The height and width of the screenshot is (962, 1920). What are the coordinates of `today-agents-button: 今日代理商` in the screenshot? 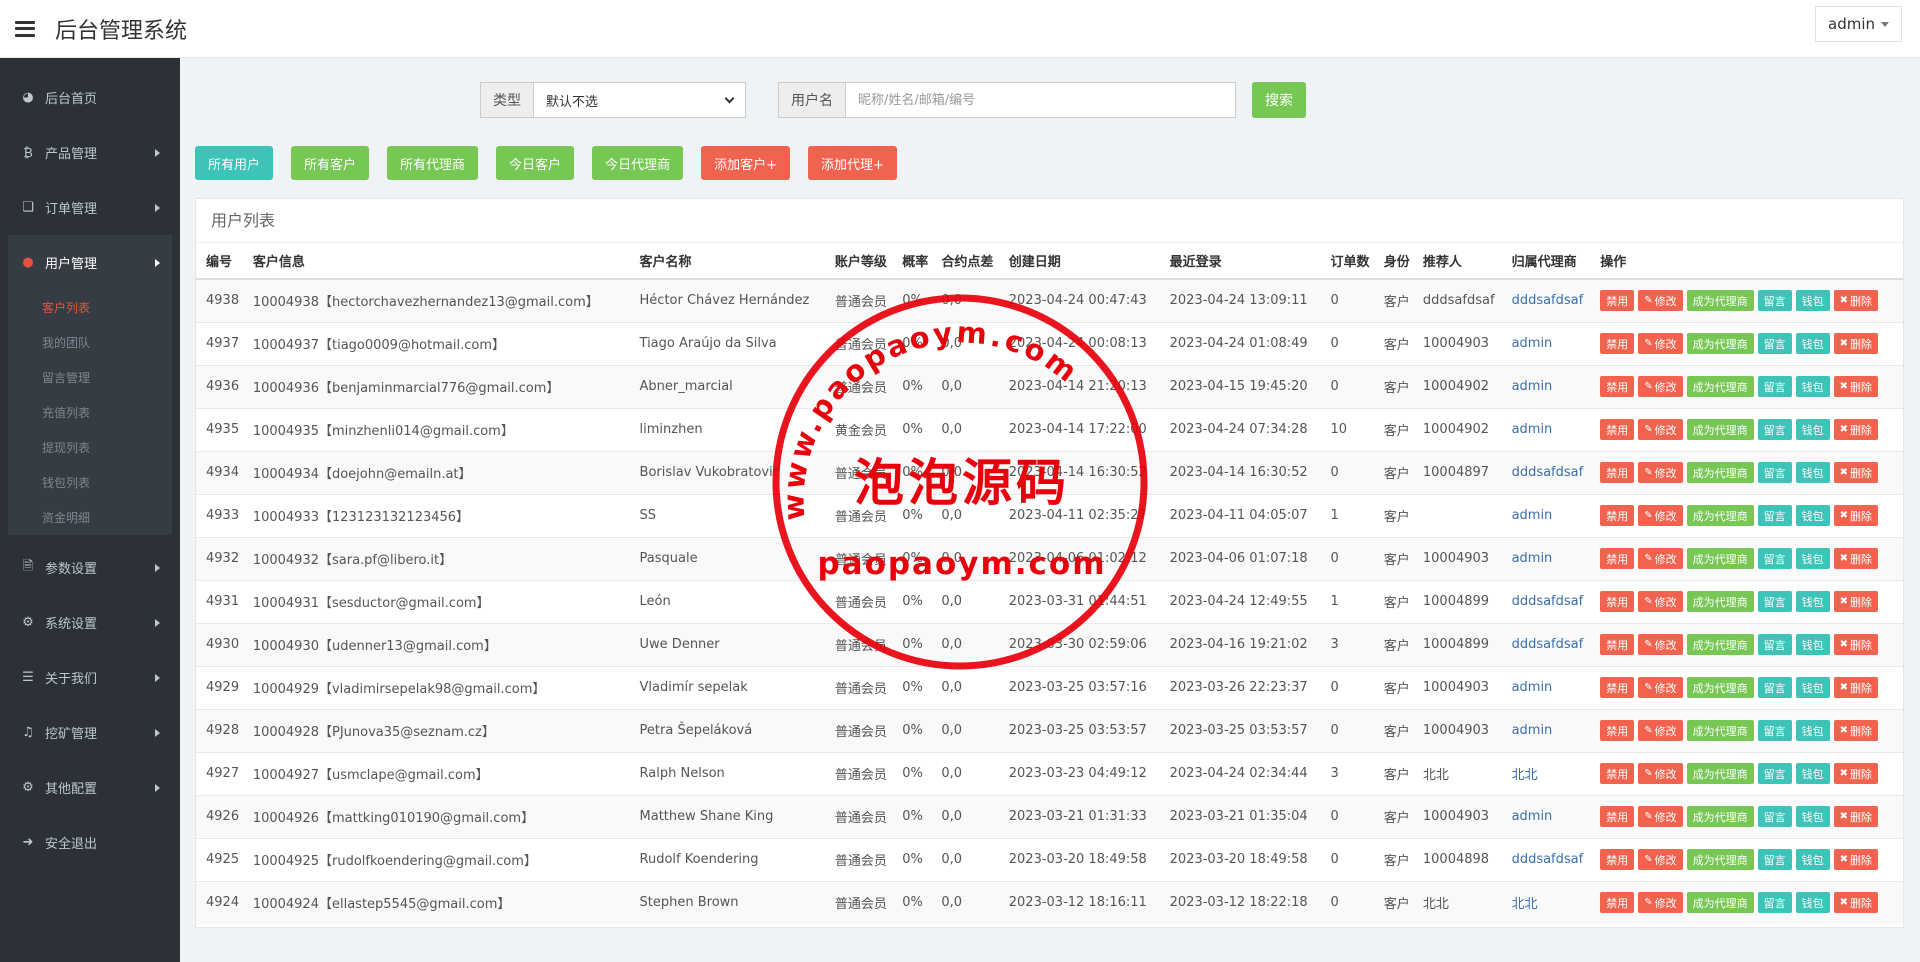 It's located at (638, 163).